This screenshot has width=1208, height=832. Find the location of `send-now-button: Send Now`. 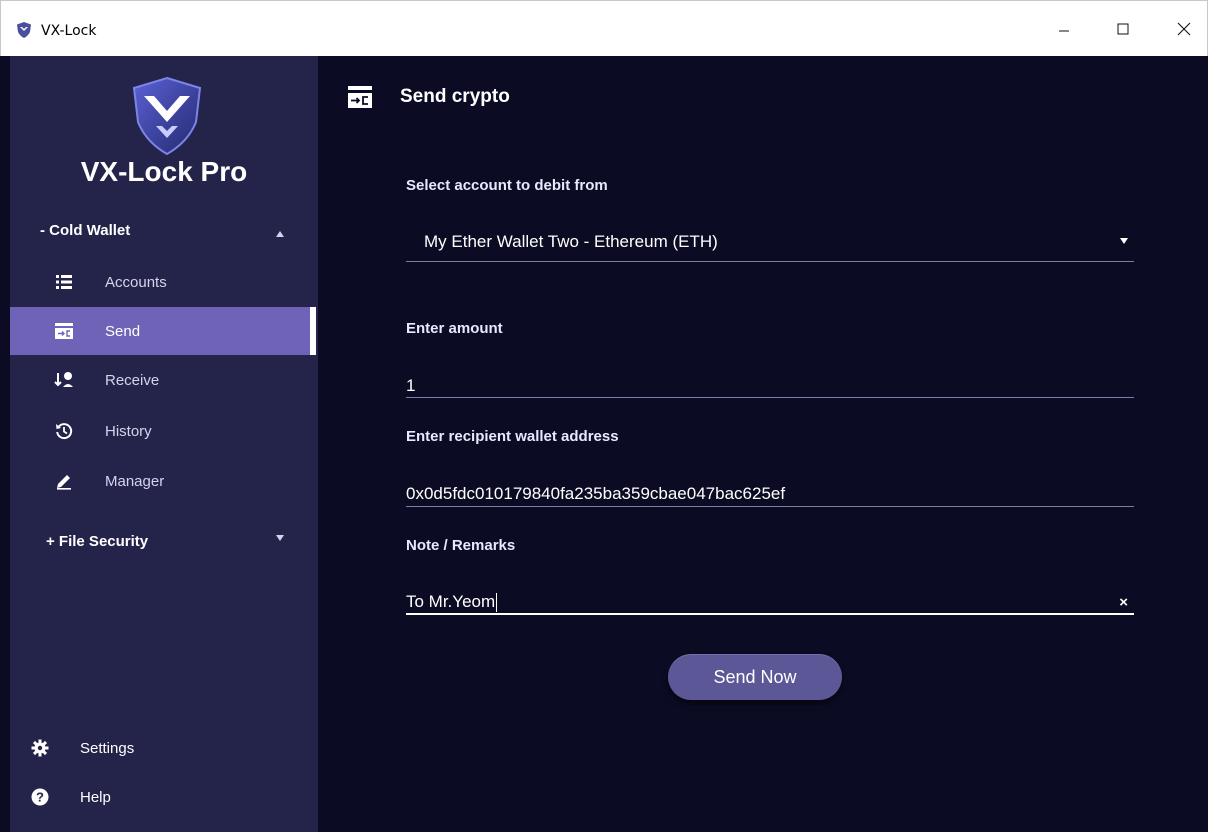

send-now-button: Send Now is located at coordinates (755, 677).